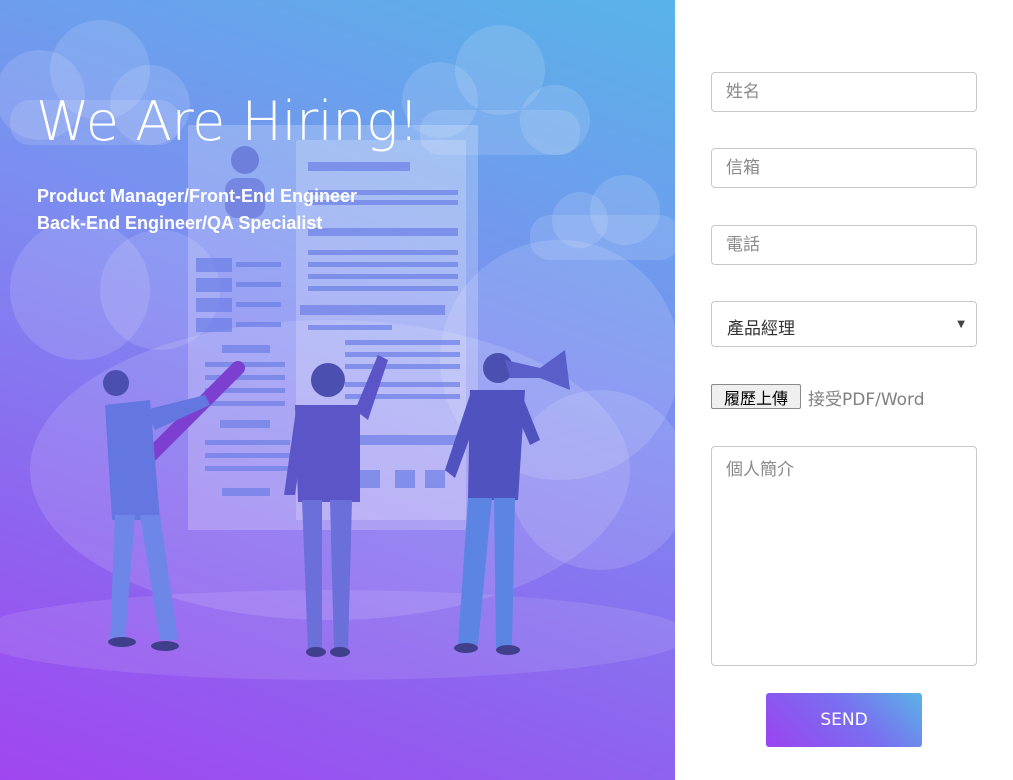 The width and height of the screenshot is (1013, 780). Describe the element at coordinates (844, 720) in the screenshot. I see `send-button: SEND` at that location.